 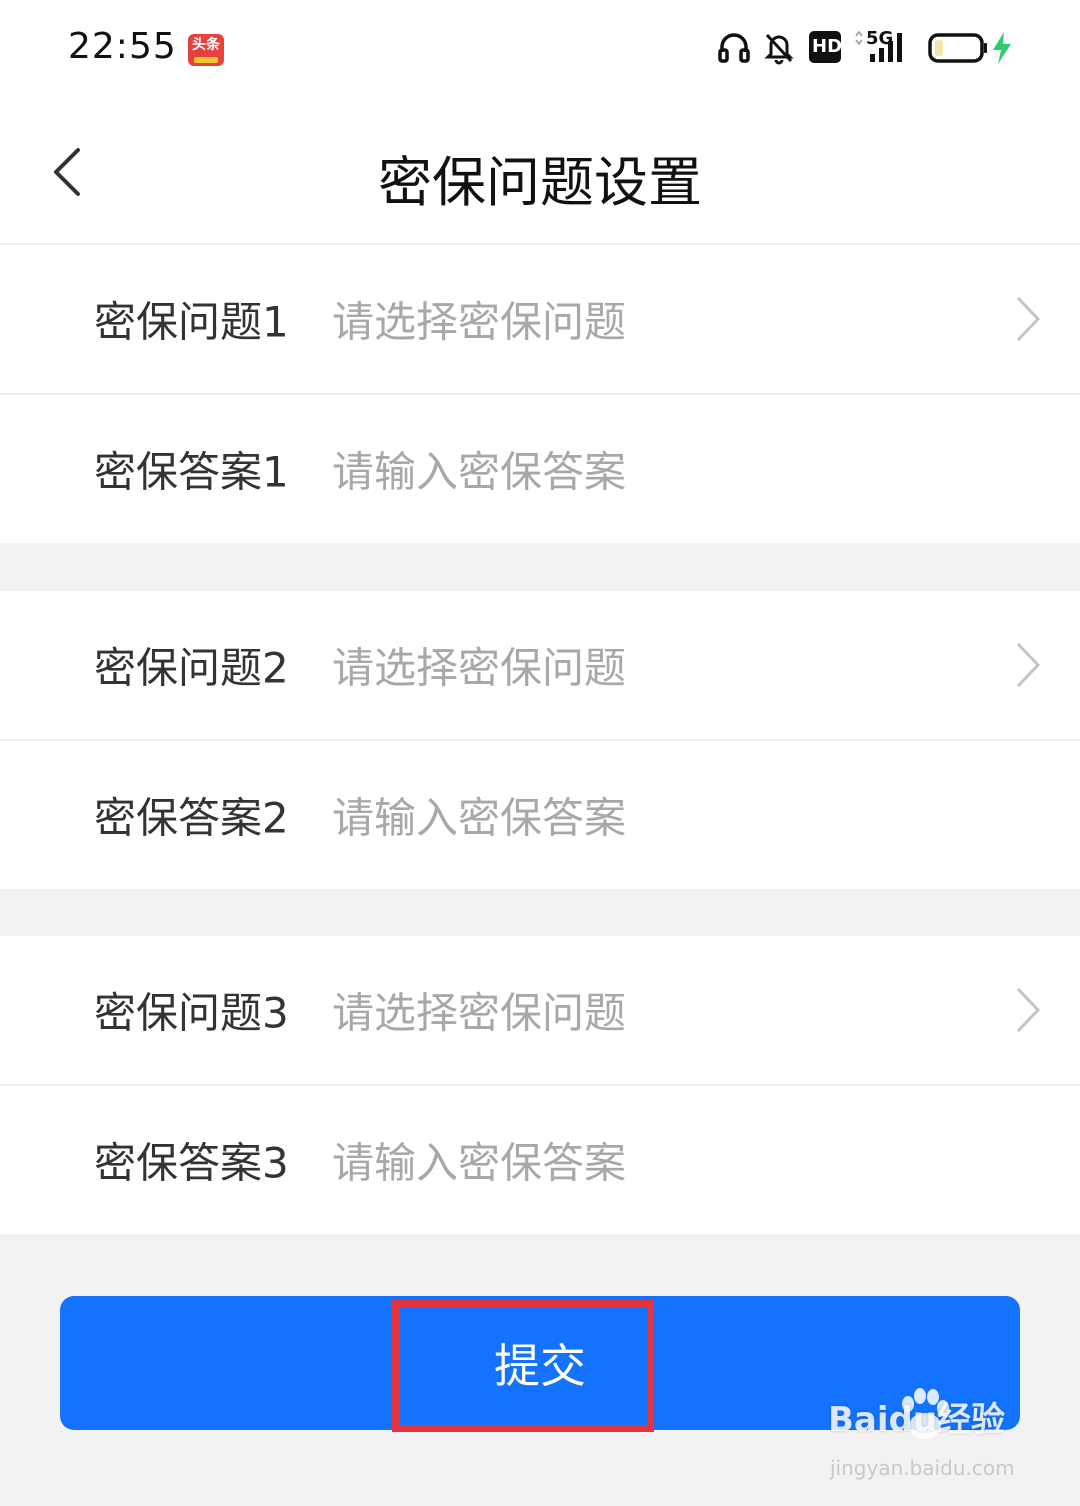 What do you see at coordinates (540, 182) in the screenshot?
I see `page-title: 密保问题设置` at bounding box center [540, 182].